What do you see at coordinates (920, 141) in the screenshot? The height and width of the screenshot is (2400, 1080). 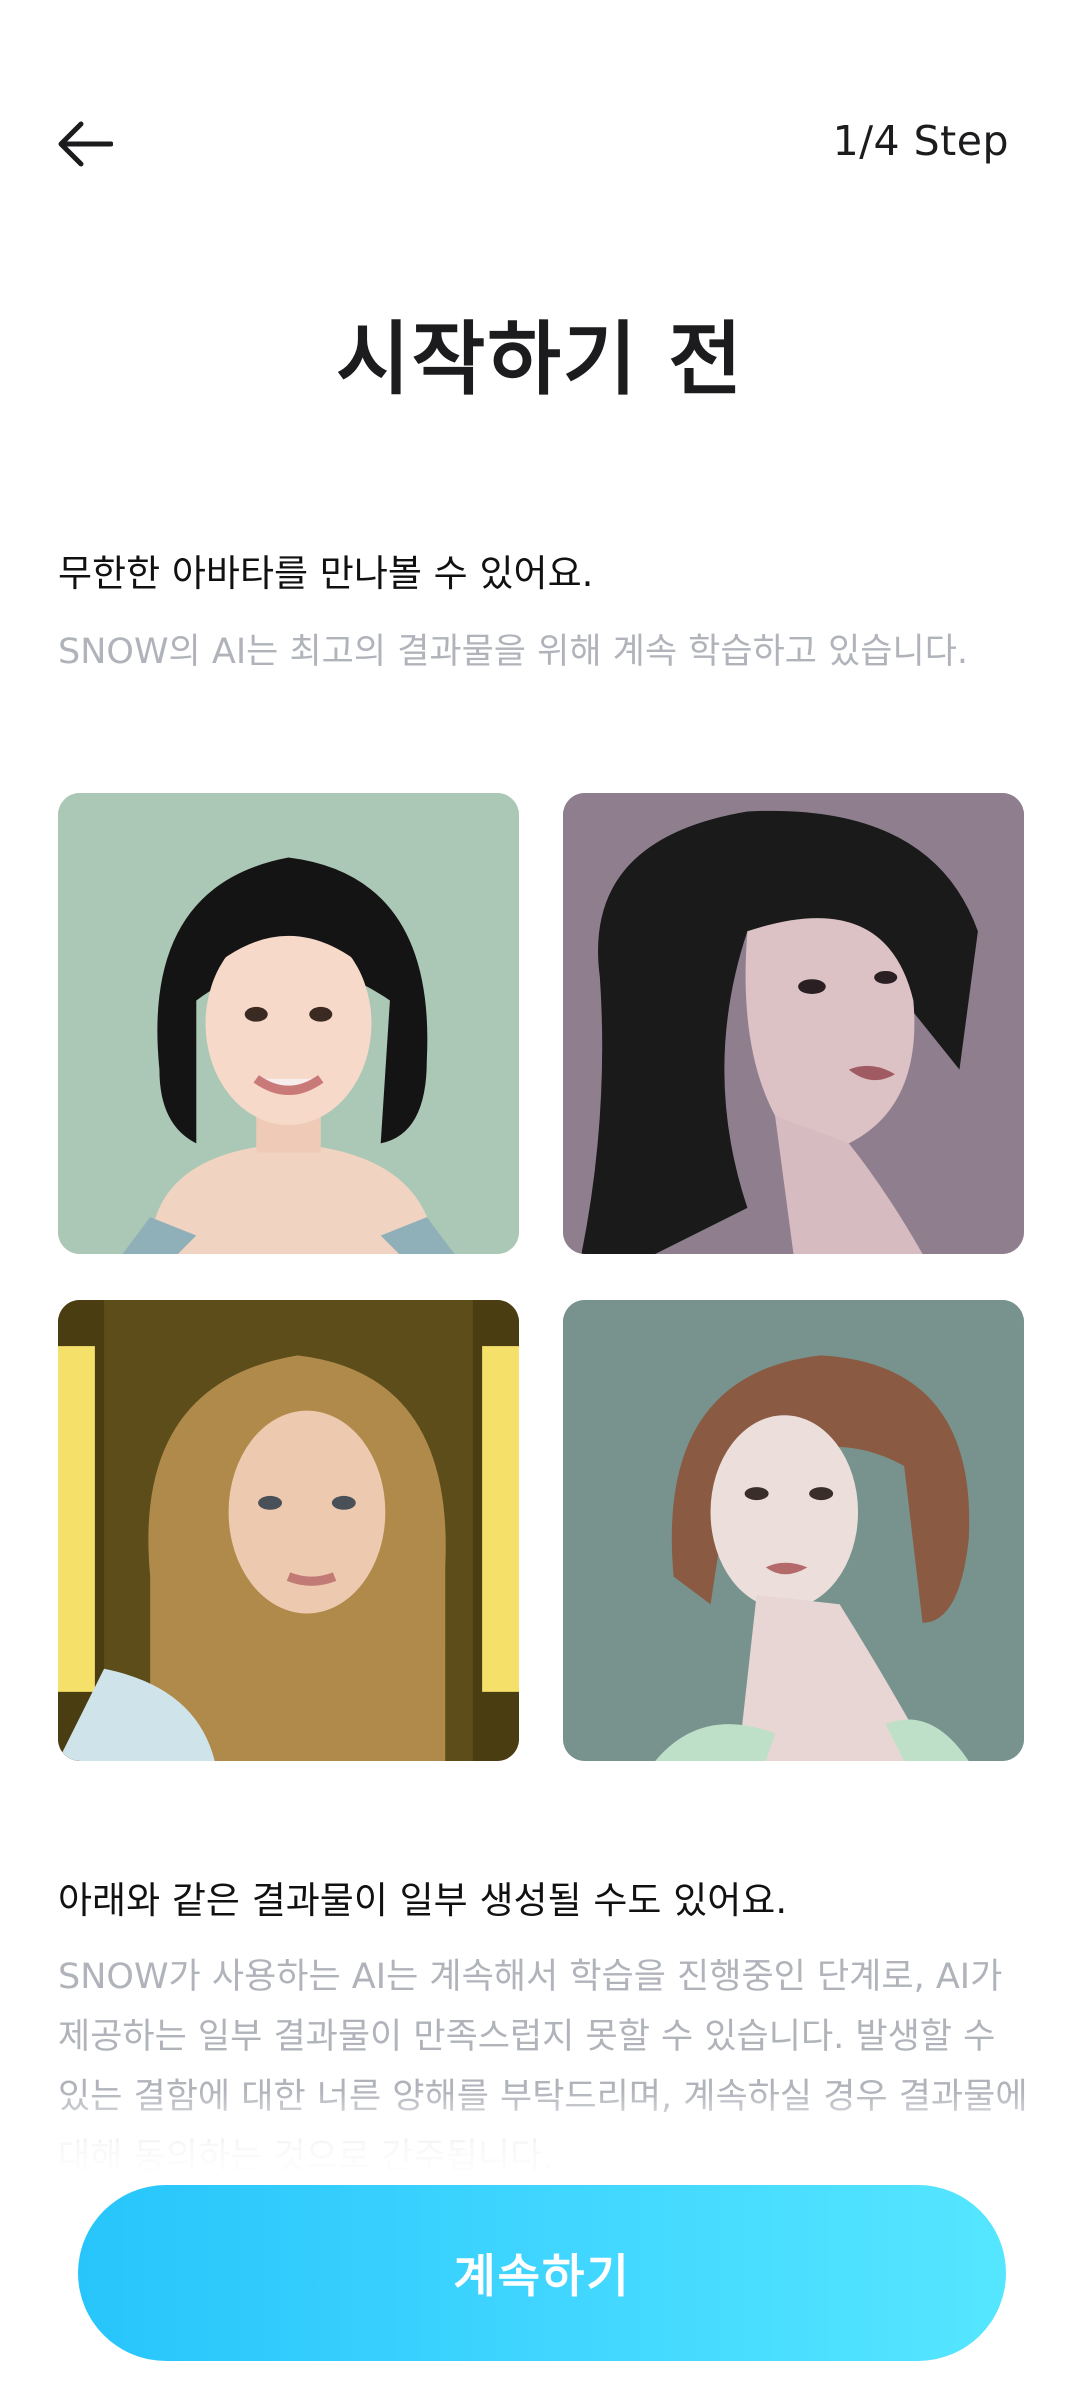 I see `step-indicator: 1/4 Step` at bounding box center [920, 141].